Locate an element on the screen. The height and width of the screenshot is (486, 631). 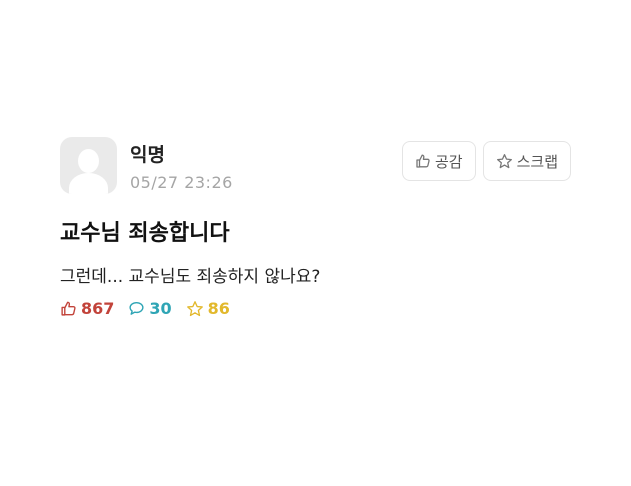
like-button: 공감 is located at coordinates (438, 161).